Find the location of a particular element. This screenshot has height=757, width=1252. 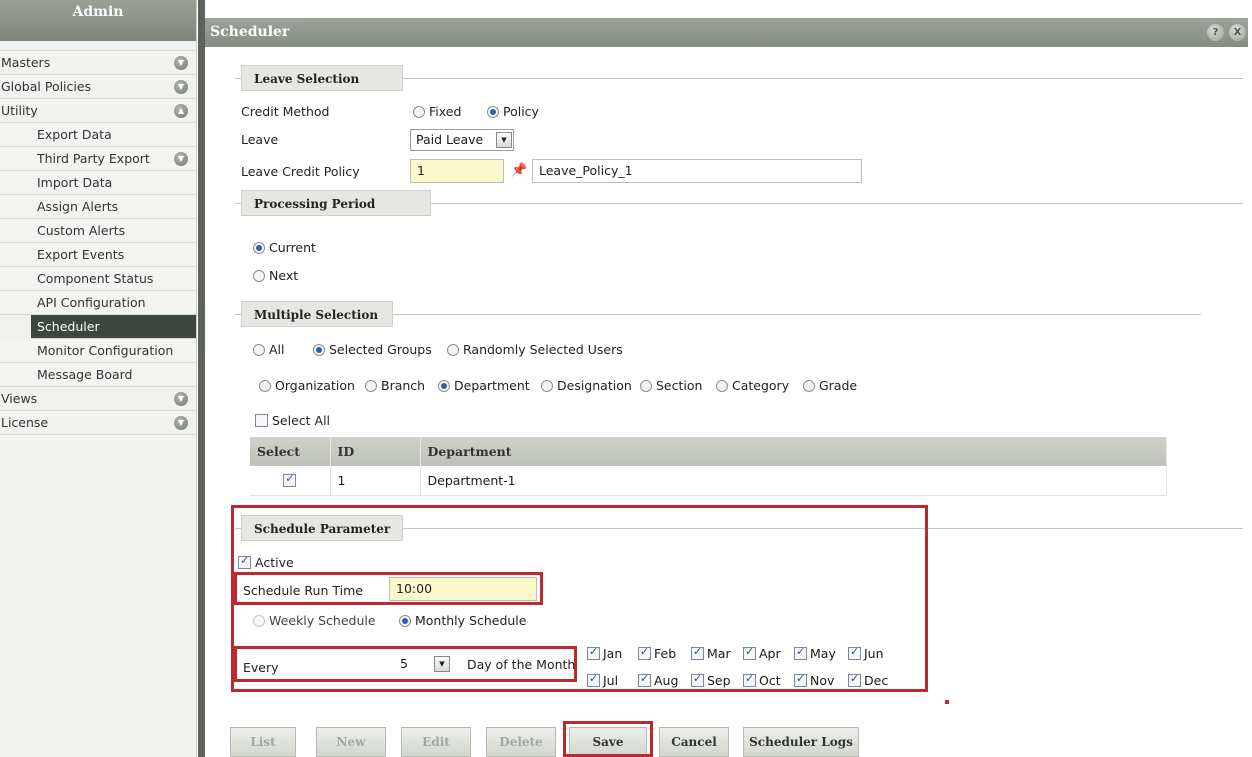

marker-dot is located at coordinates (947, 702).